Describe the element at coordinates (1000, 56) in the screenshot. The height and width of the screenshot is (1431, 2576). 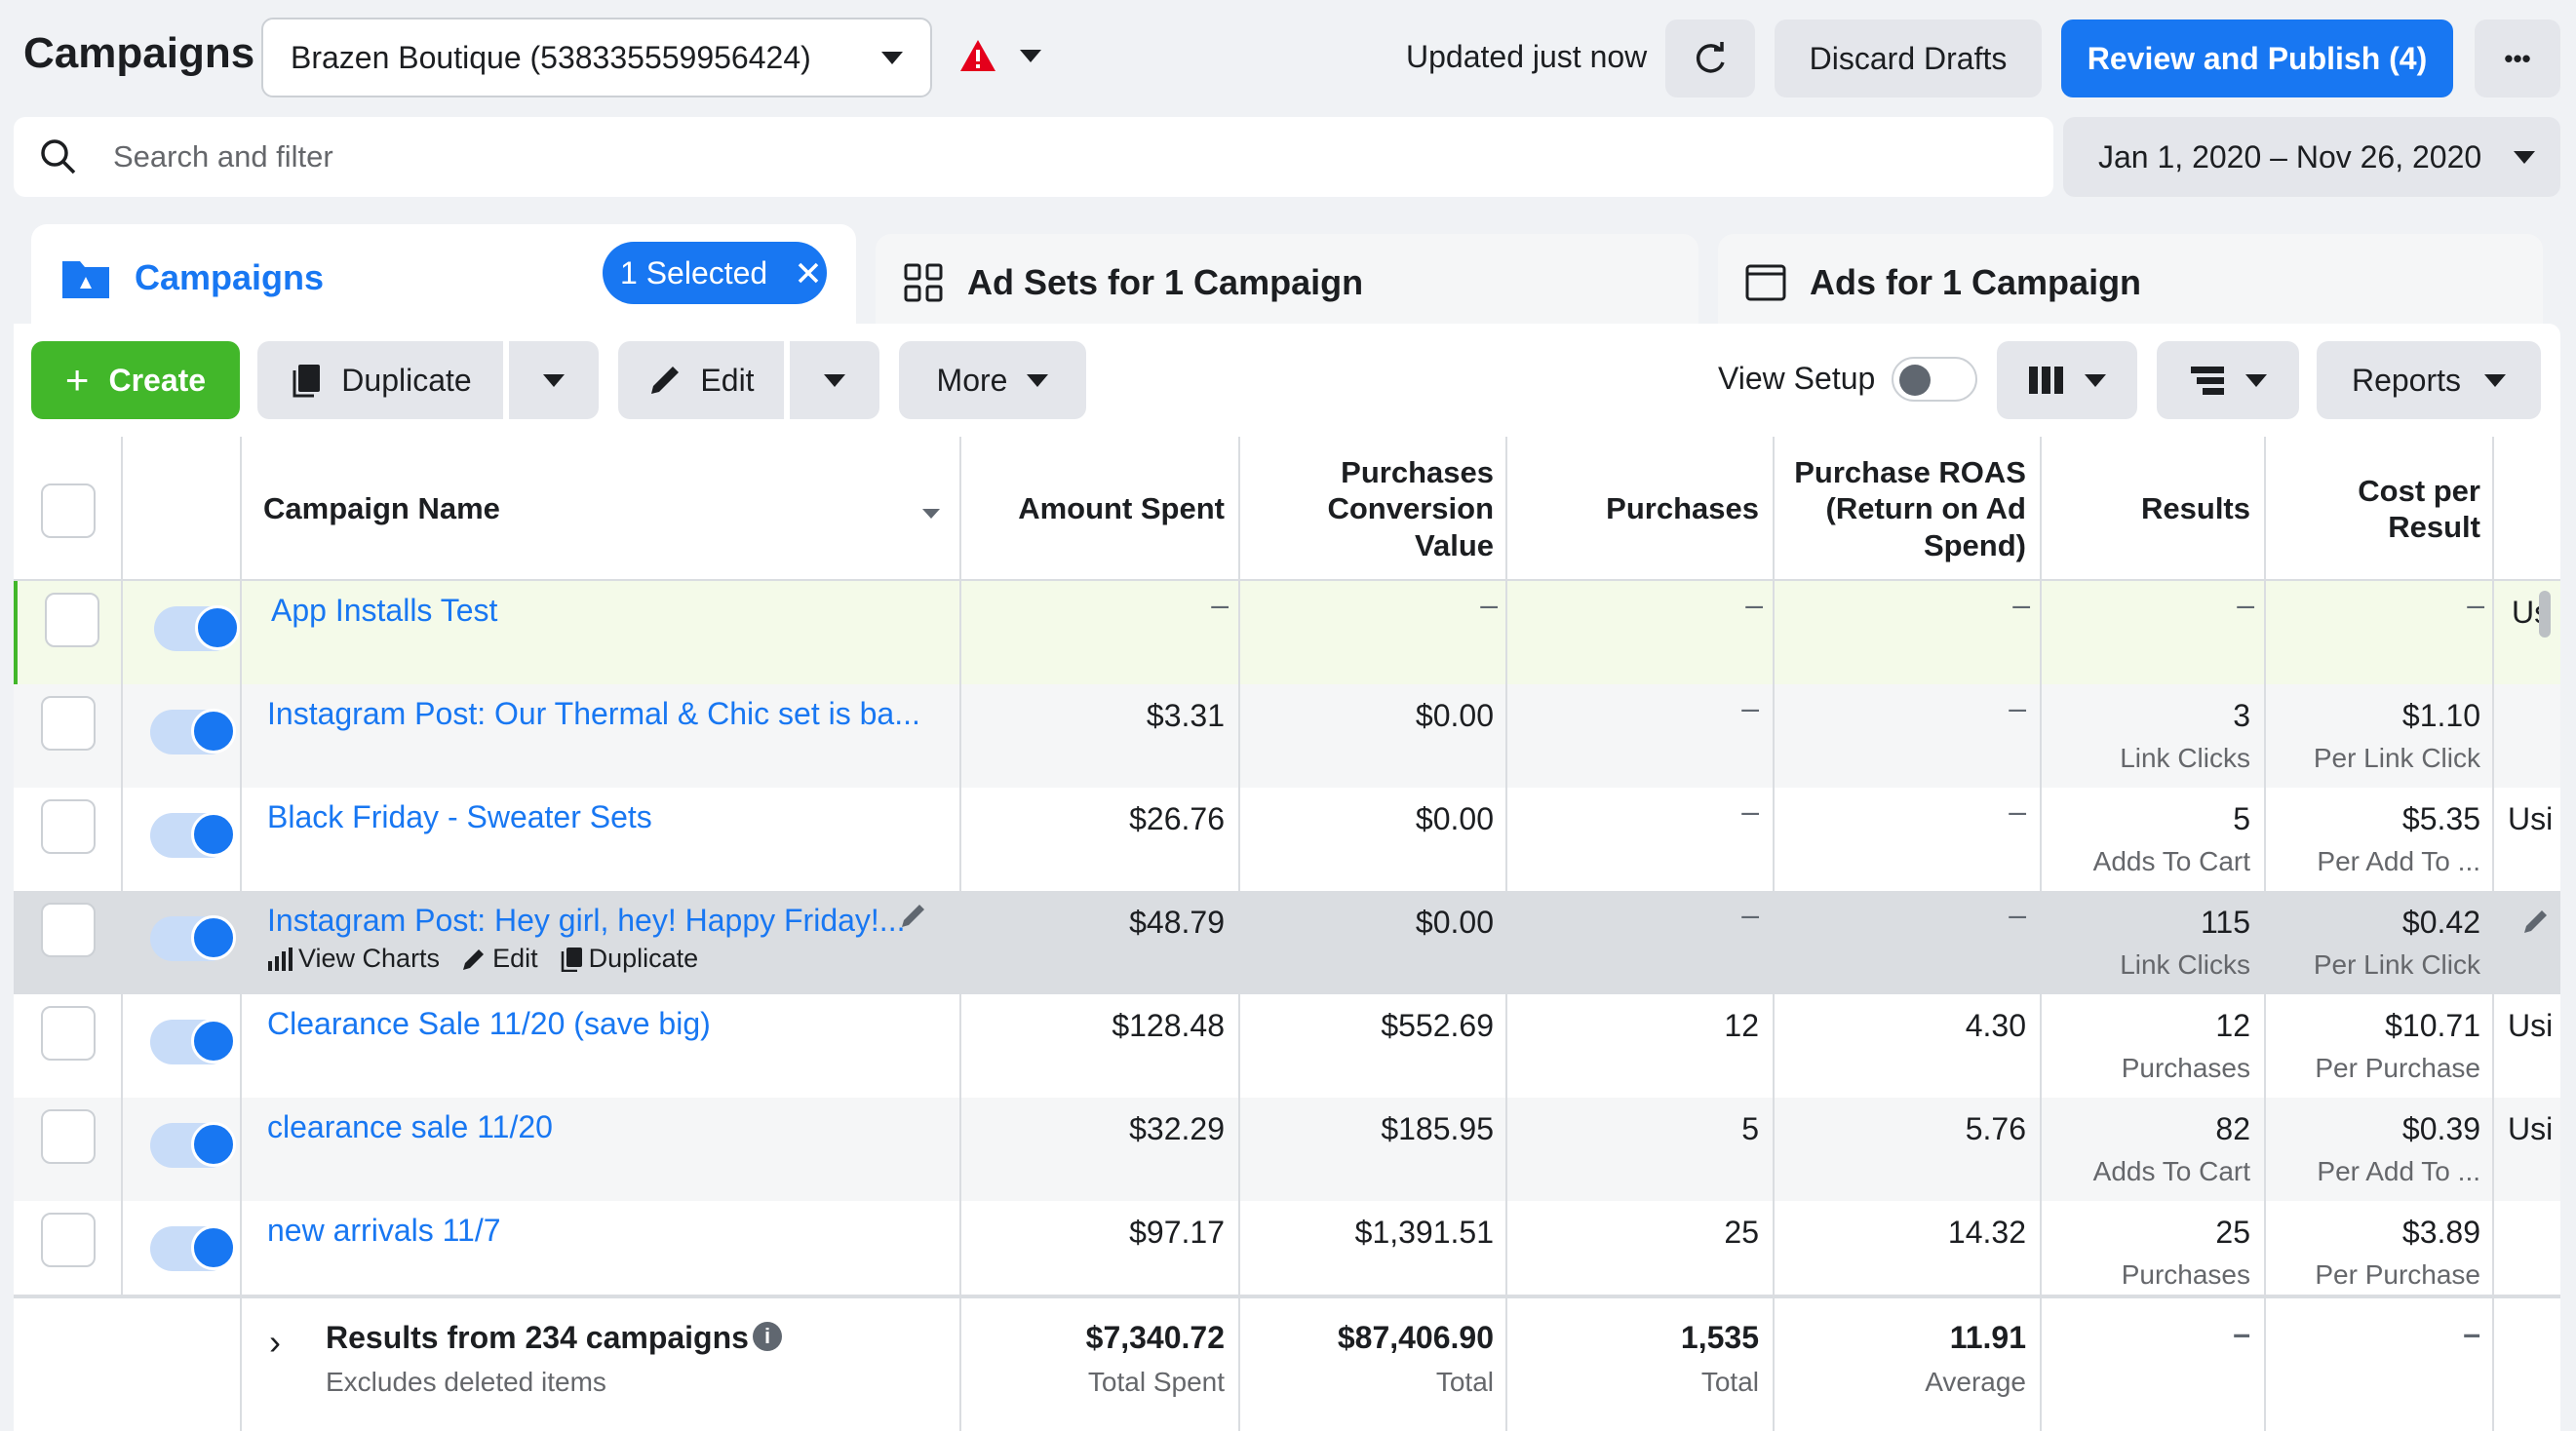
I see `warnings-dropdown` at that location.